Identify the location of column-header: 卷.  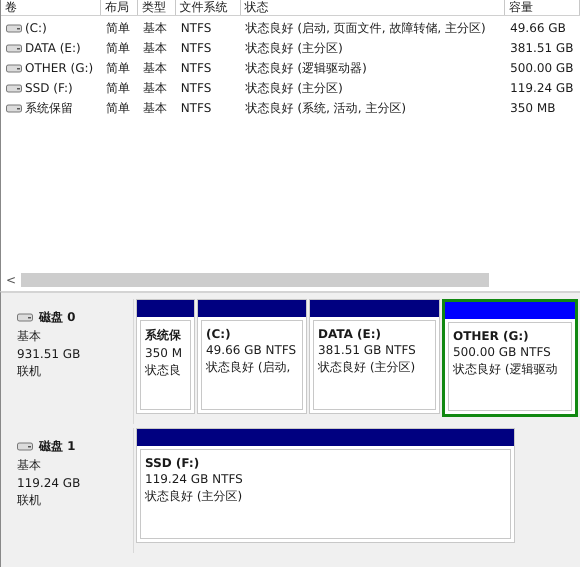
(51, 7).